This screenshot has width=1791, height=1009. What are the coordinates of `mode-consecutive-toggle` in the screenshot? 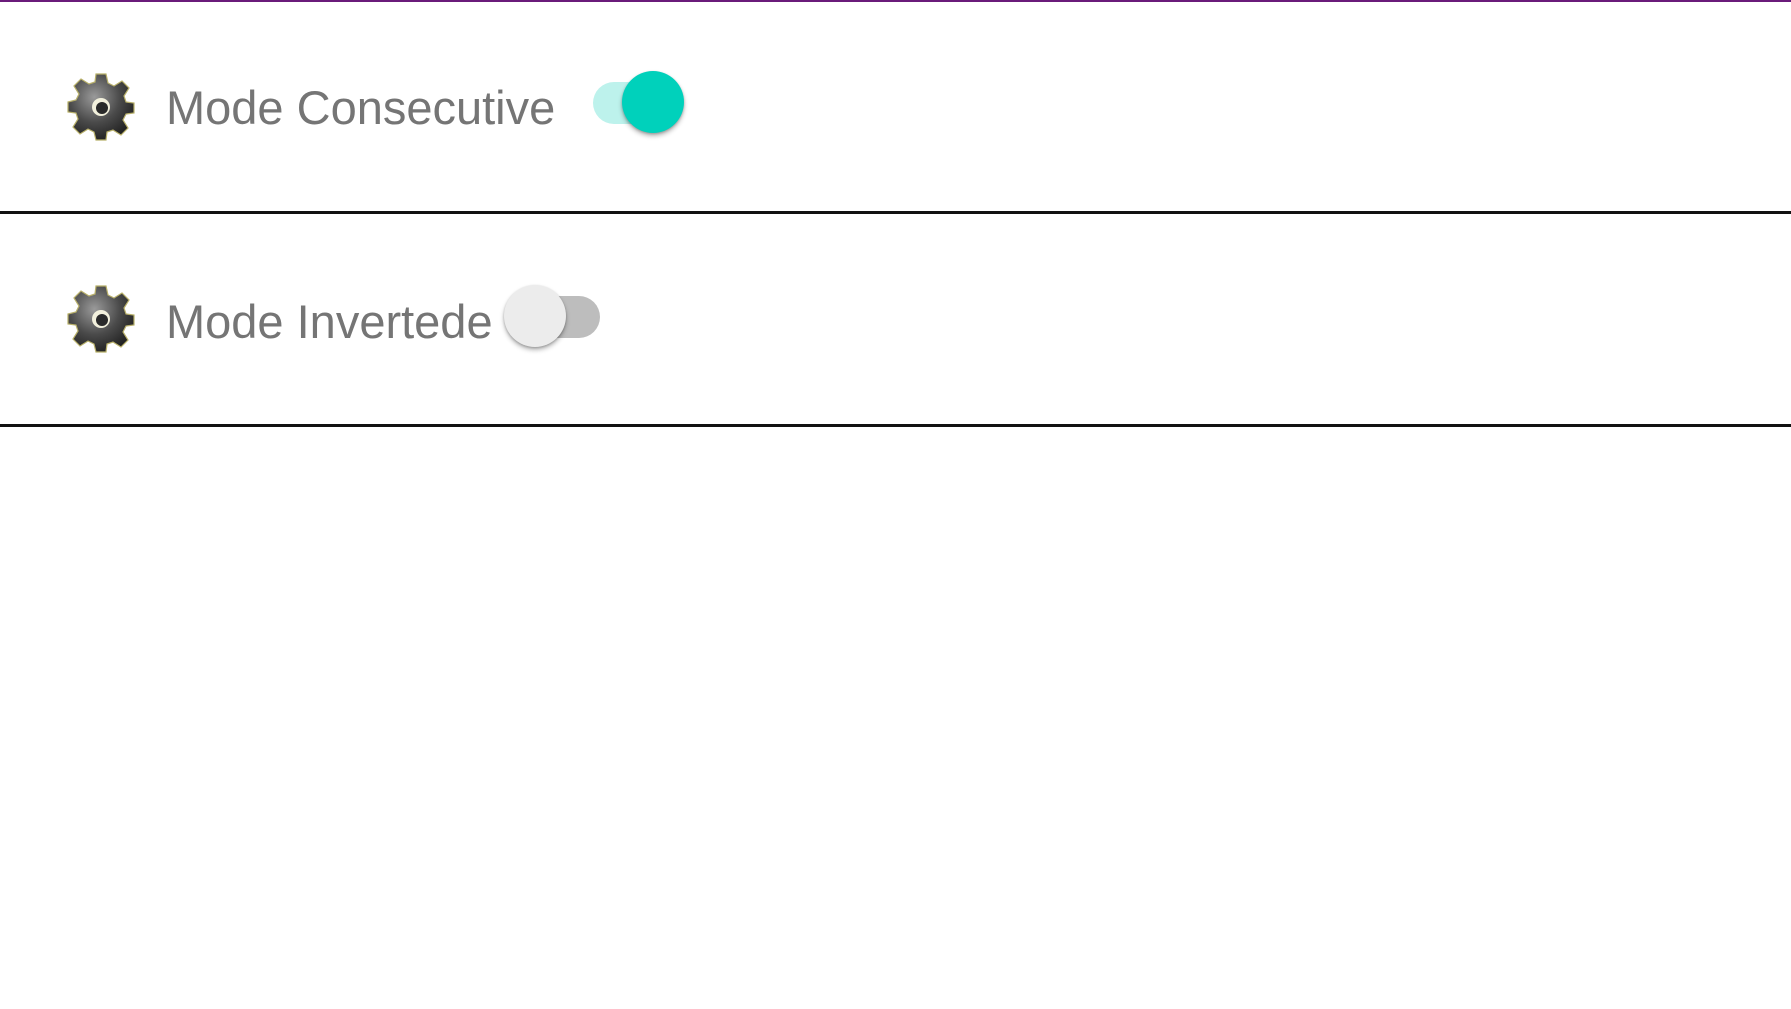 It's located at (637, 97).